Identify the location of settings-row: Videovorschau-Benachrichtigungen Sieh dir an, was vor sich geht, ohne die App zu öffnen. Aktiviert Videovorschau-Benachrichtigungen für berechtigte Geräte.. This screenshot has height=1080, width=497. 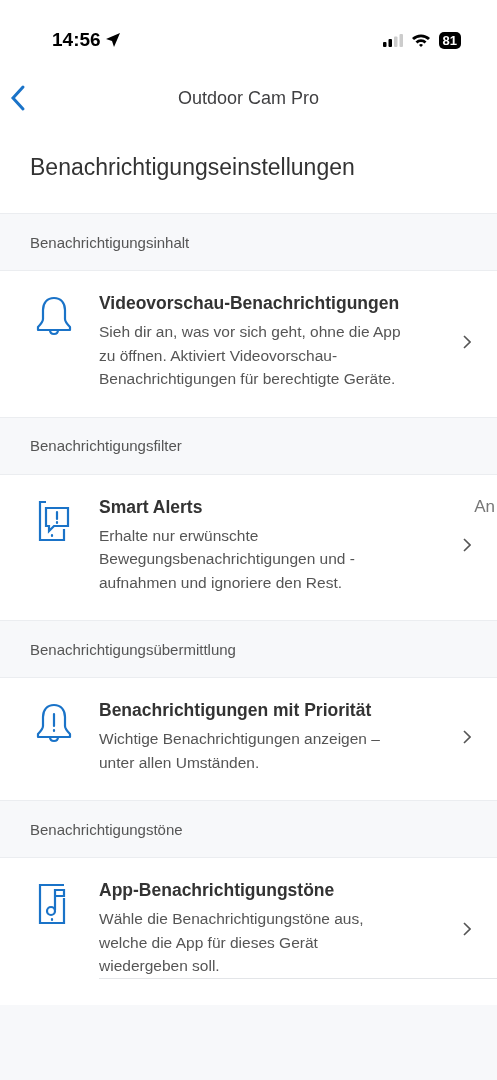
(248, 344).